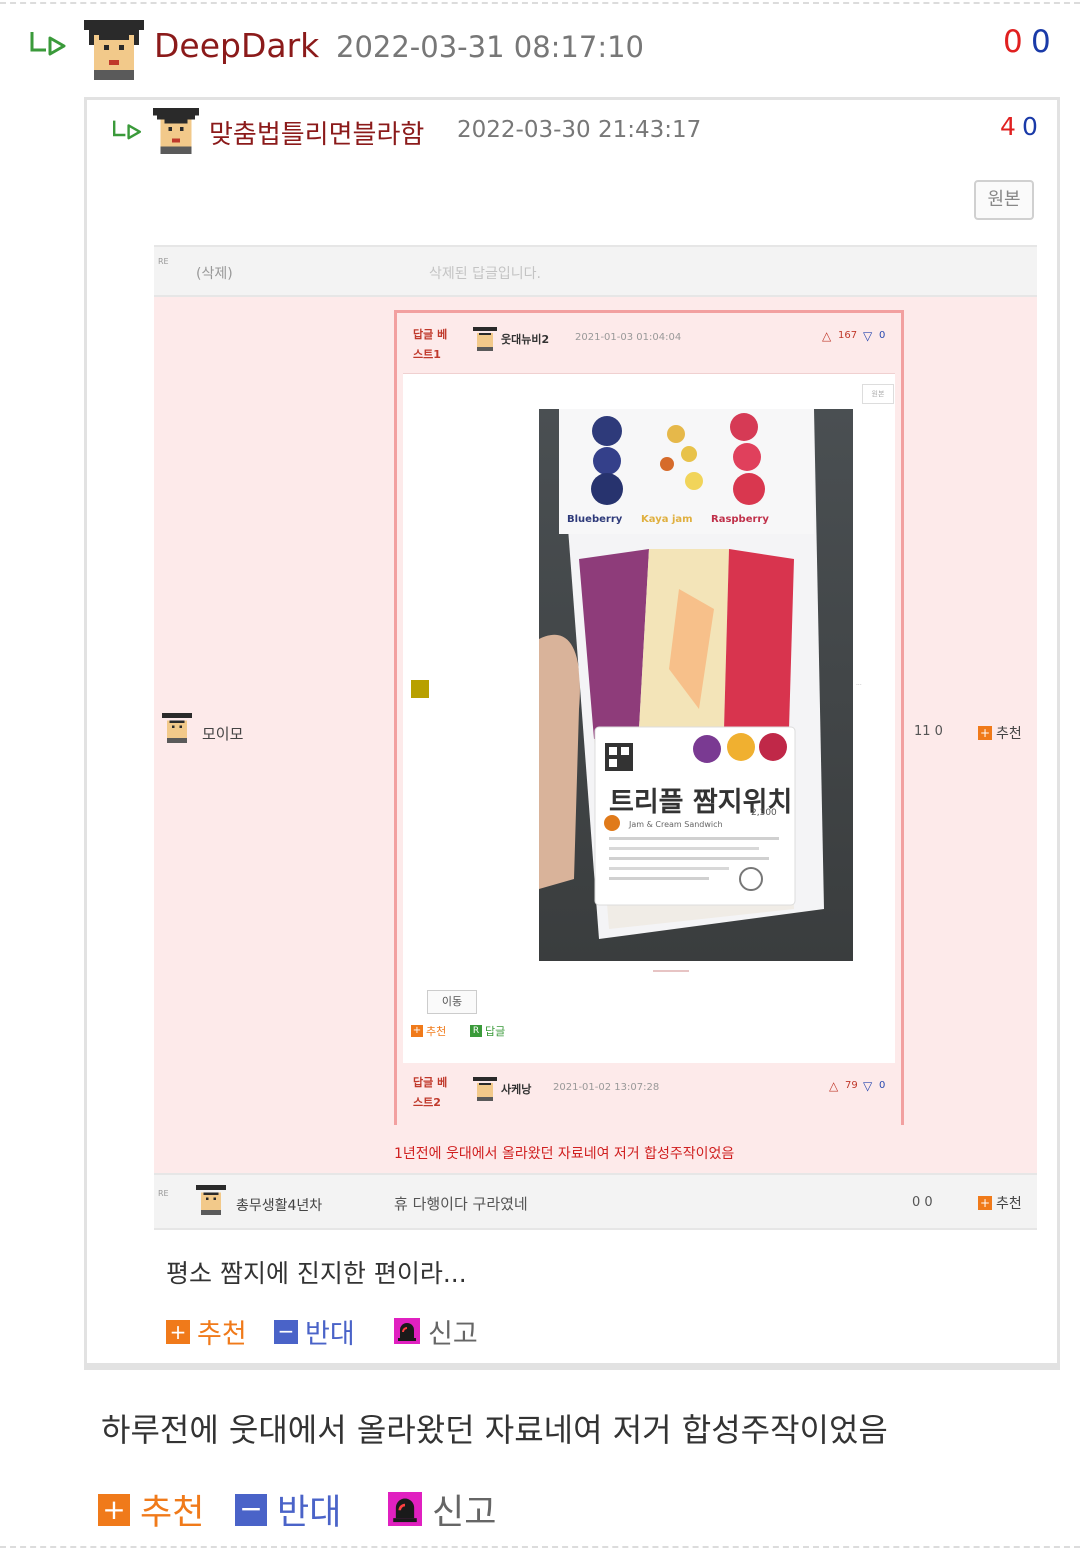  What do you see at coordinates (309, 1513) in the screenshot?
I see `oppose-label: 반대` at bounding box center [309, 1513].